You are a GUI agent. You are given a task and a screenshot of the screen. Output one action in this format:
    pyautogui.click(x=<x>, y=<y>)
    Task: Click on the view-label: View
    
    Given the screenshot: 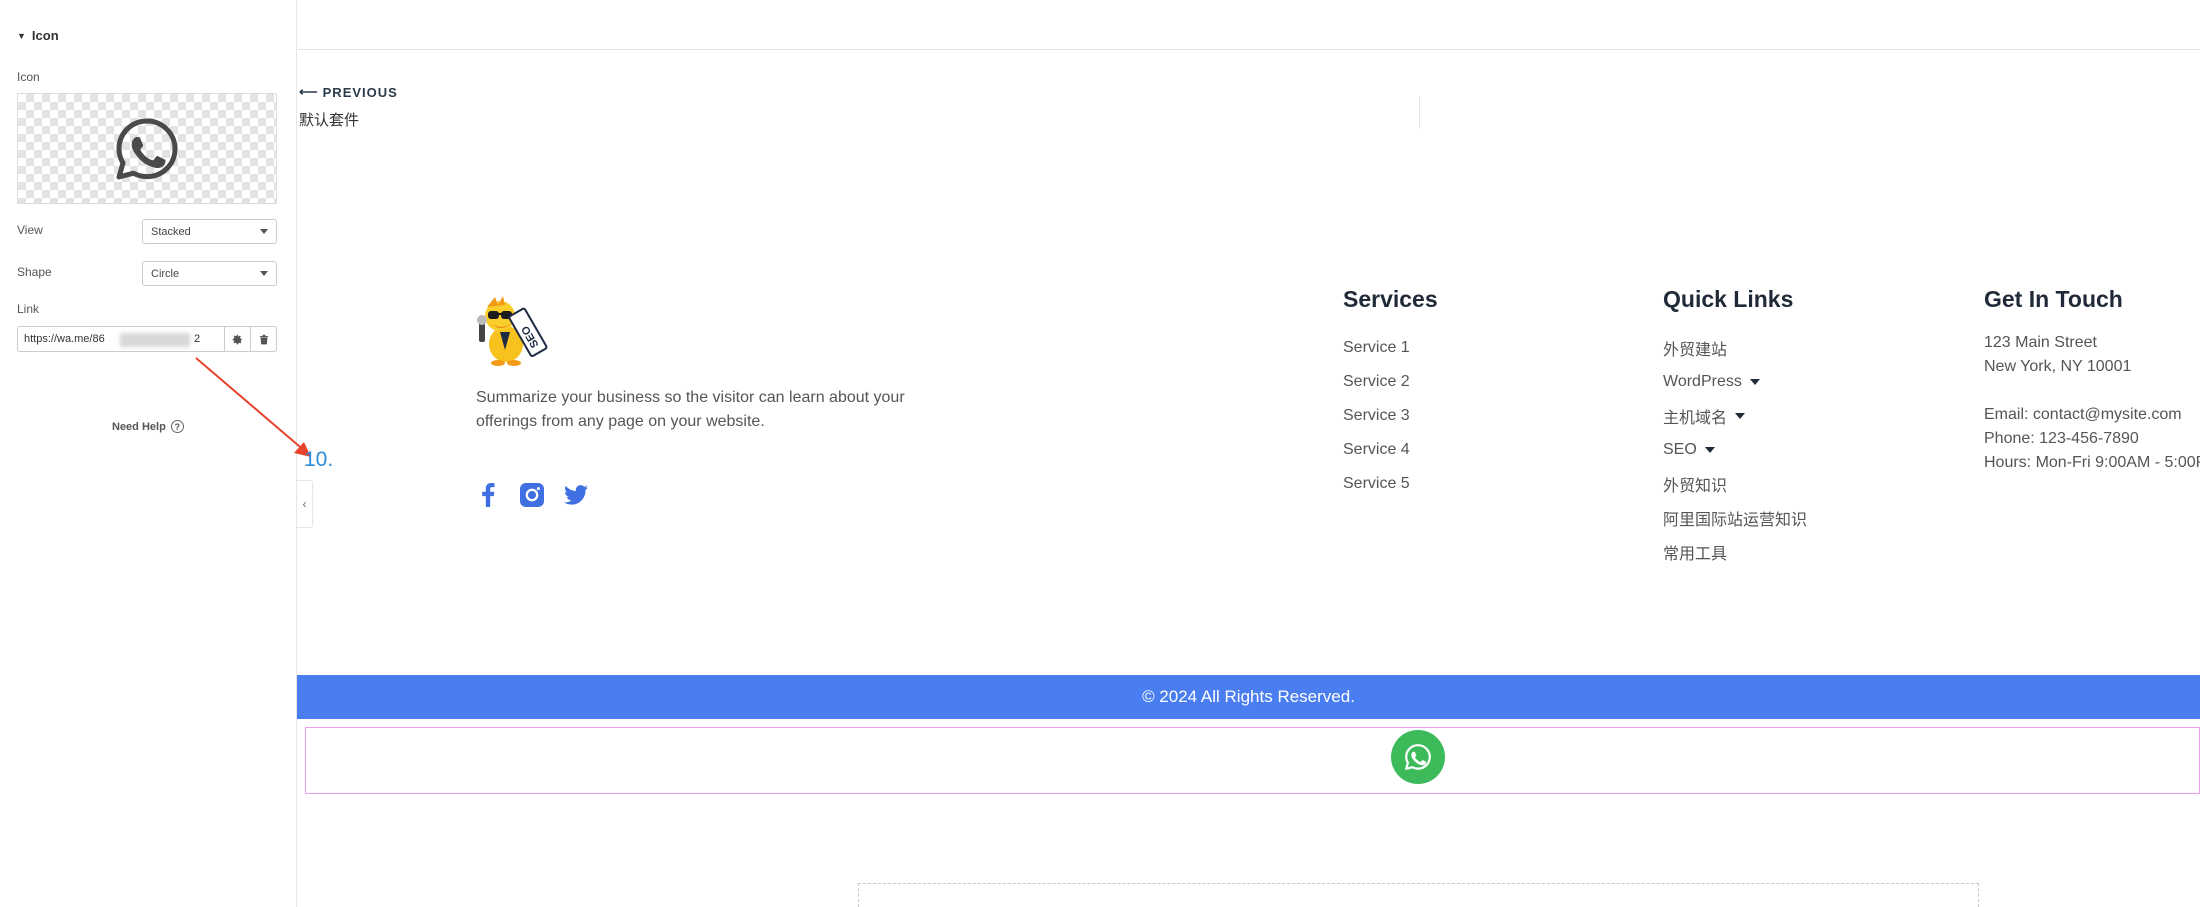 What is the action you would take?
    pyautogui.click(x=30, y=230)
    